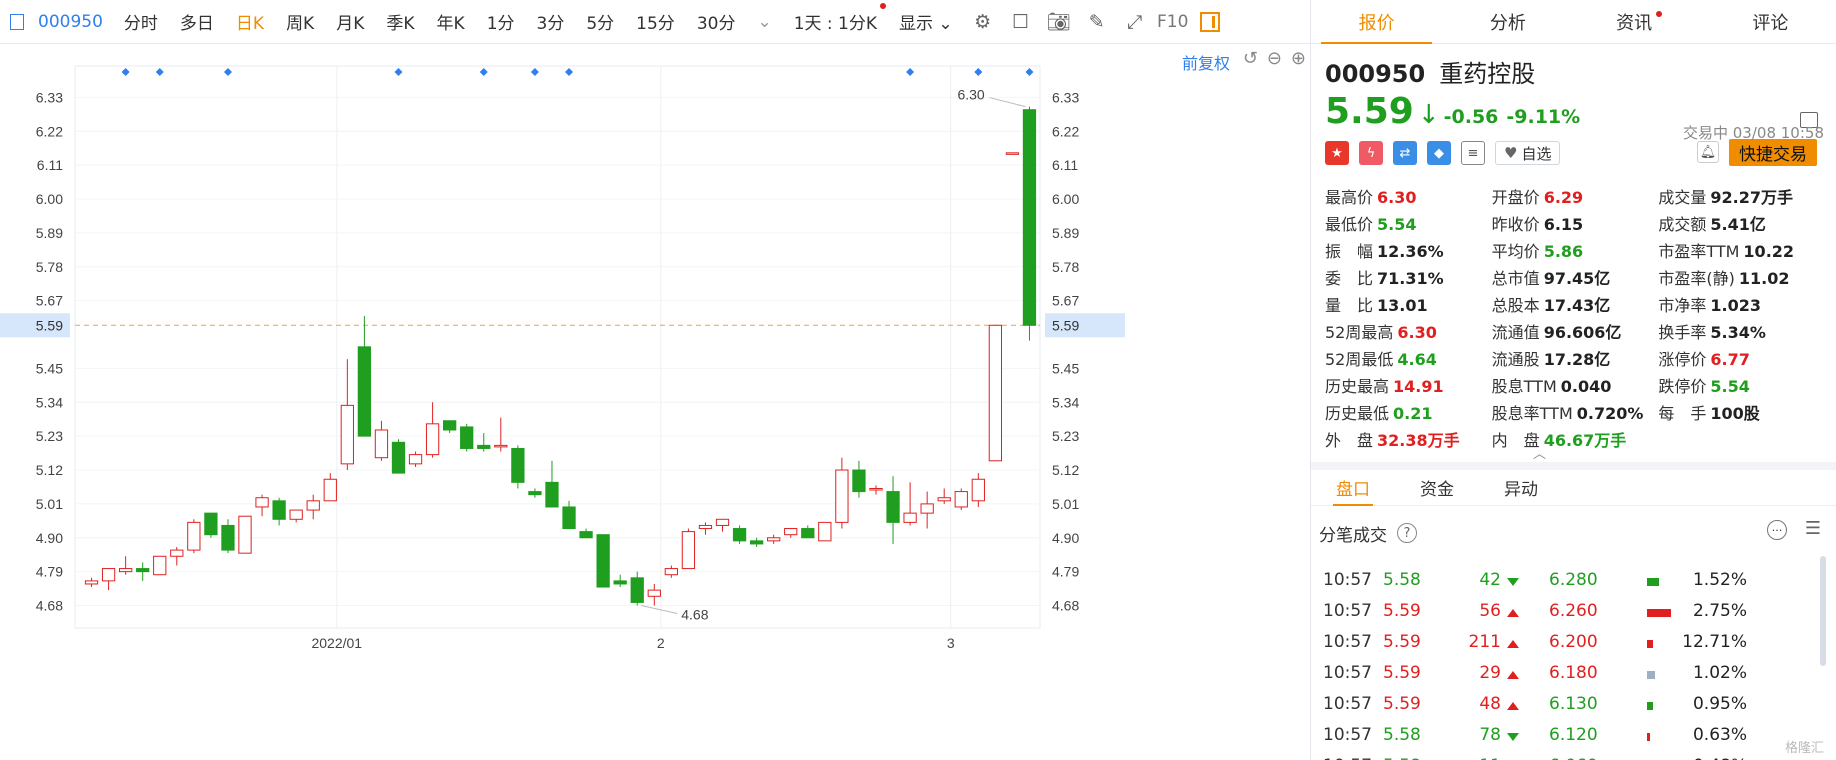 Image resolution: width=1836 pixels, height=760 pixels. What do you see at coordinates (1172, 22) in the screenshot?
I see `f10-button: F10` at bounding box center [1172, 22].